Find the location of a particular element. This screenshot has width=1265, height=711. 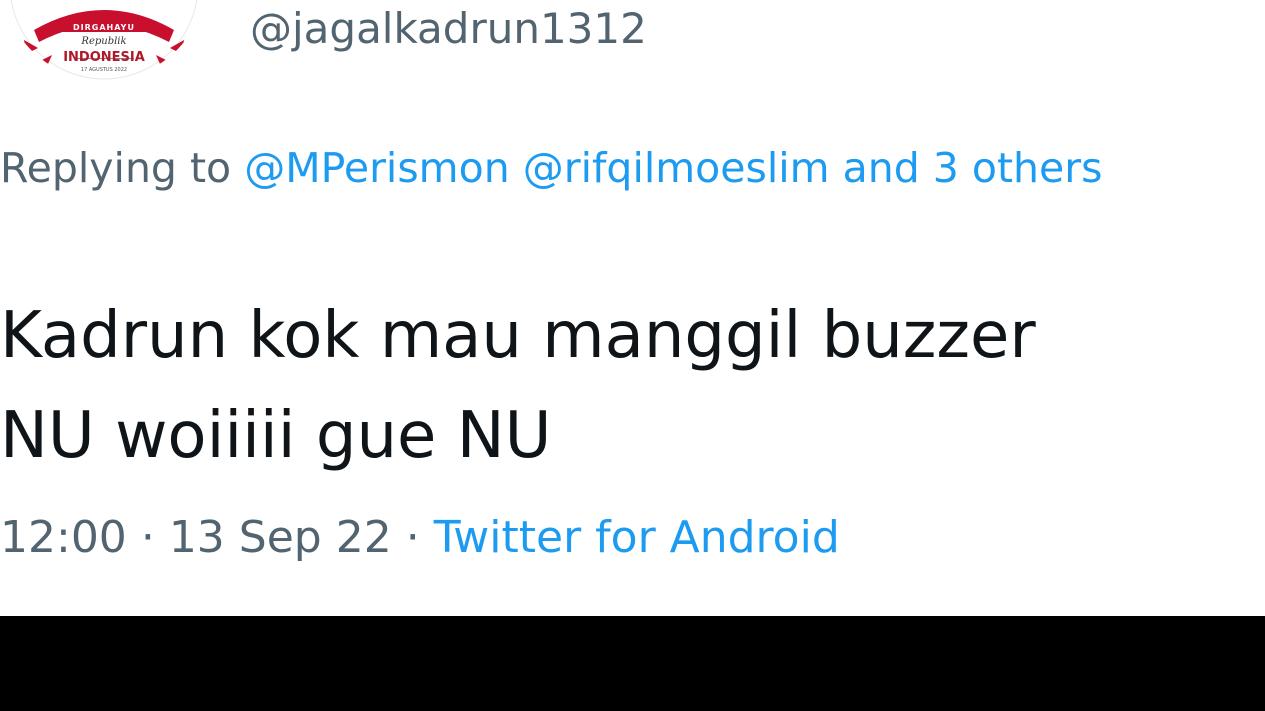

avatar-main-text: INDONESIA is located at coordinates (104, 57).